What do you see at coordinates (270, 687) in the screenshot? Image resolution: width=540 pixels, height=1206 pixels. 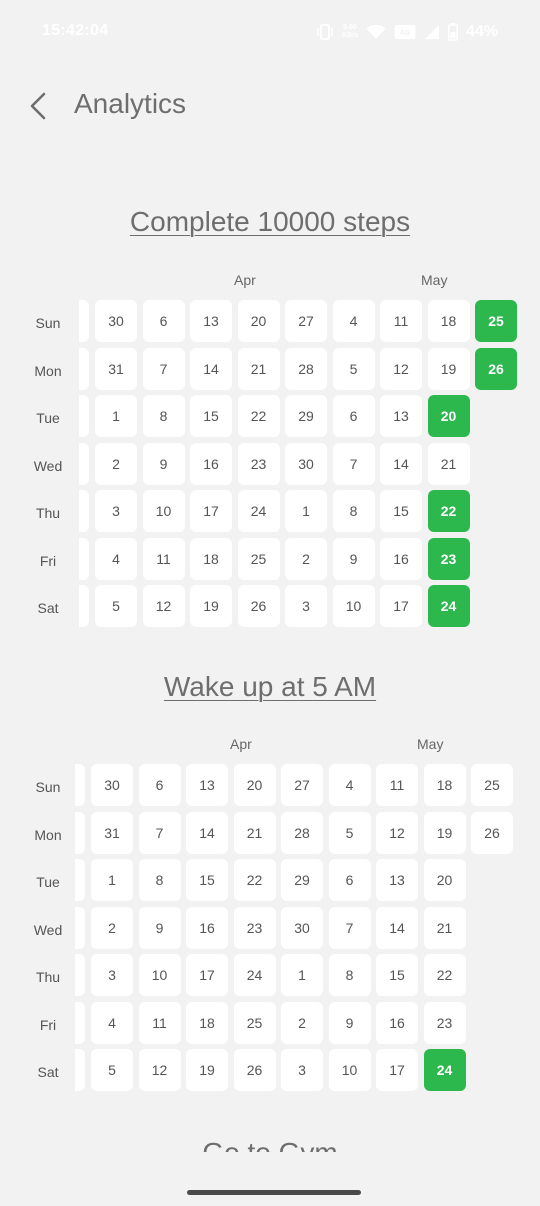 I see `habit-title: Wake up at 5 AM` at bounding box center [270, 687].